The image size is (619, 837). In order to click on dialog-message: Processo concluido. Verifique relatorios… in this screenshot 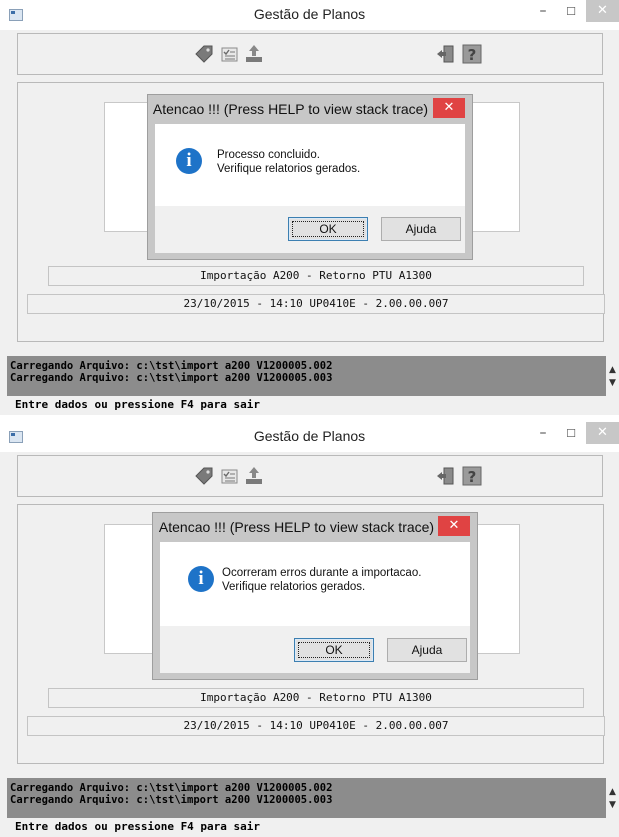, I will do `click(288, 162)`.